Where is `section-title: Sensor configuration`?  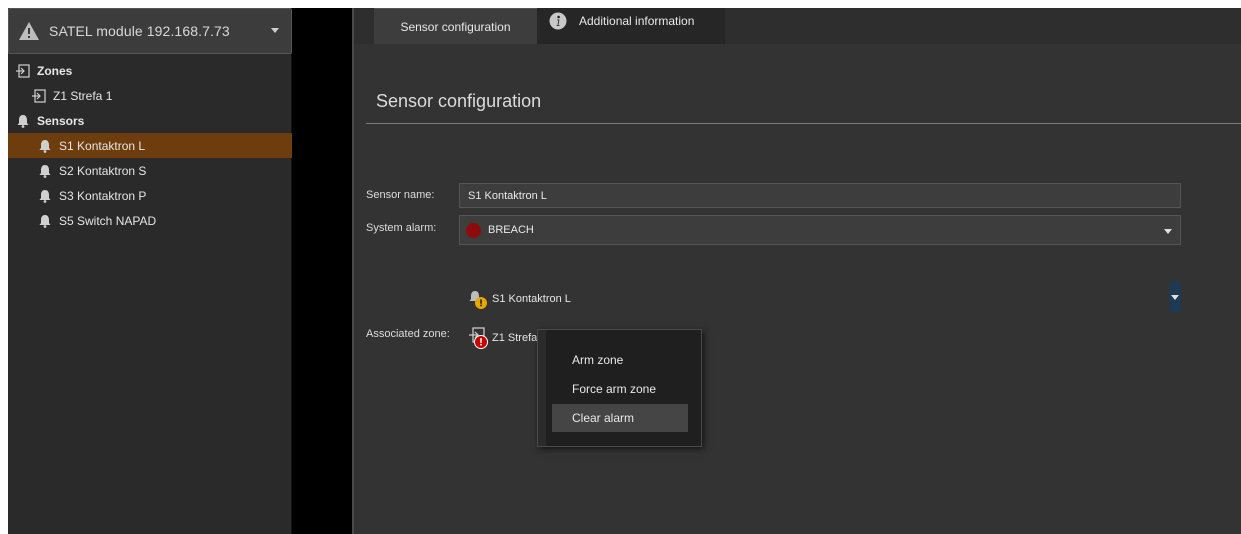
section-title: Sensor configuration is located at coordinates (459, 101).